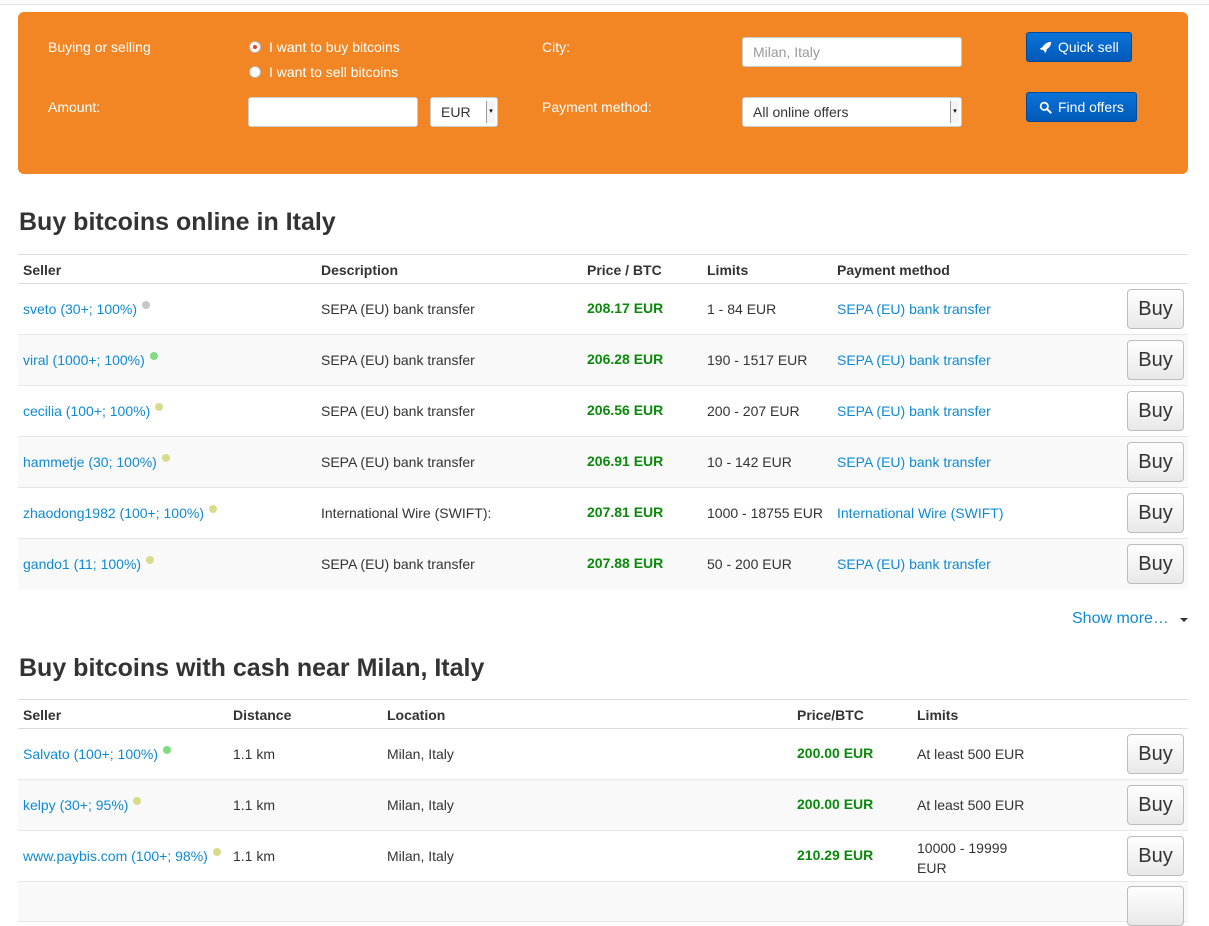  What do you see at coordinates (334, 72) in the screenshot?
I see `sell-radio-label: I want to sell bitcoins` at bounding box center [334, 72].